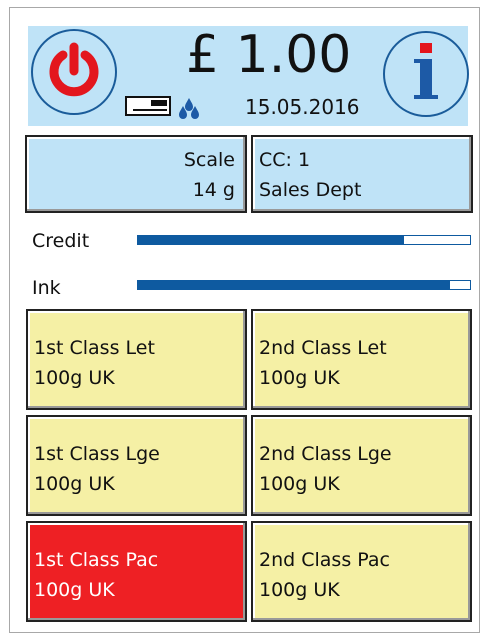  I want to click on scale-weight: 14 g, so click(213, 190).